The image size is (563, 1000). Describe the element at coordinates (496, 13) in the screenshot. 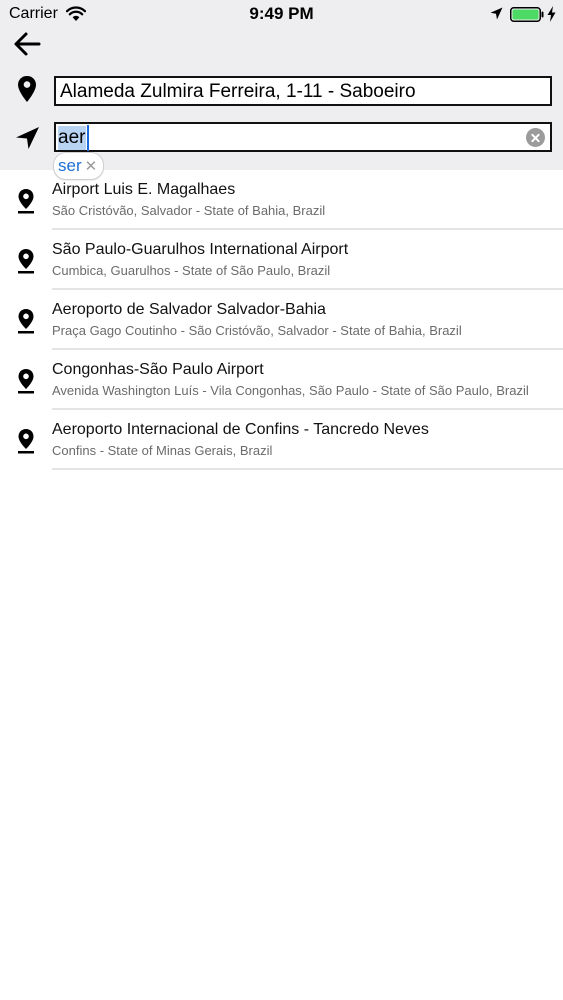

I see `location-services-icon` at that location.